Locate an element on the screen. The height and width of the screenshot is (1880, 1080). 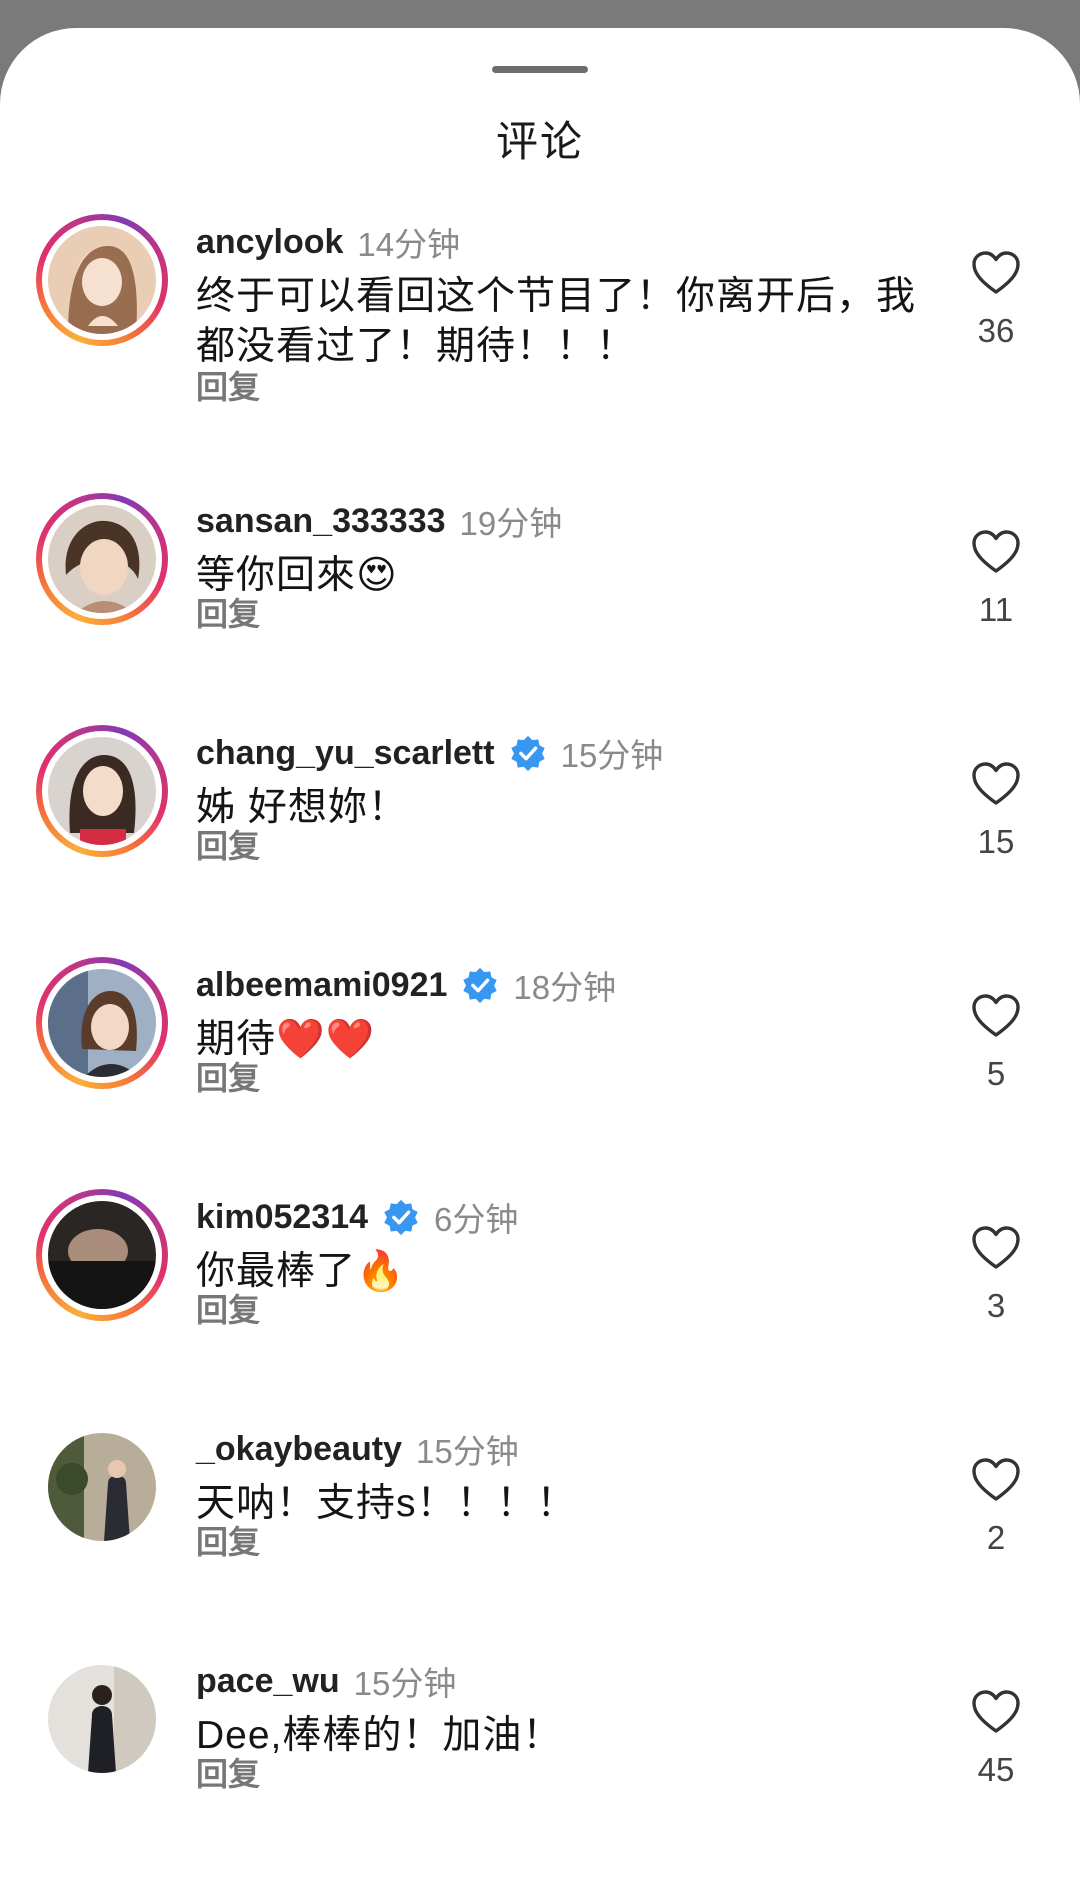
like-control: 2 is located at coordinates (996, 1507).